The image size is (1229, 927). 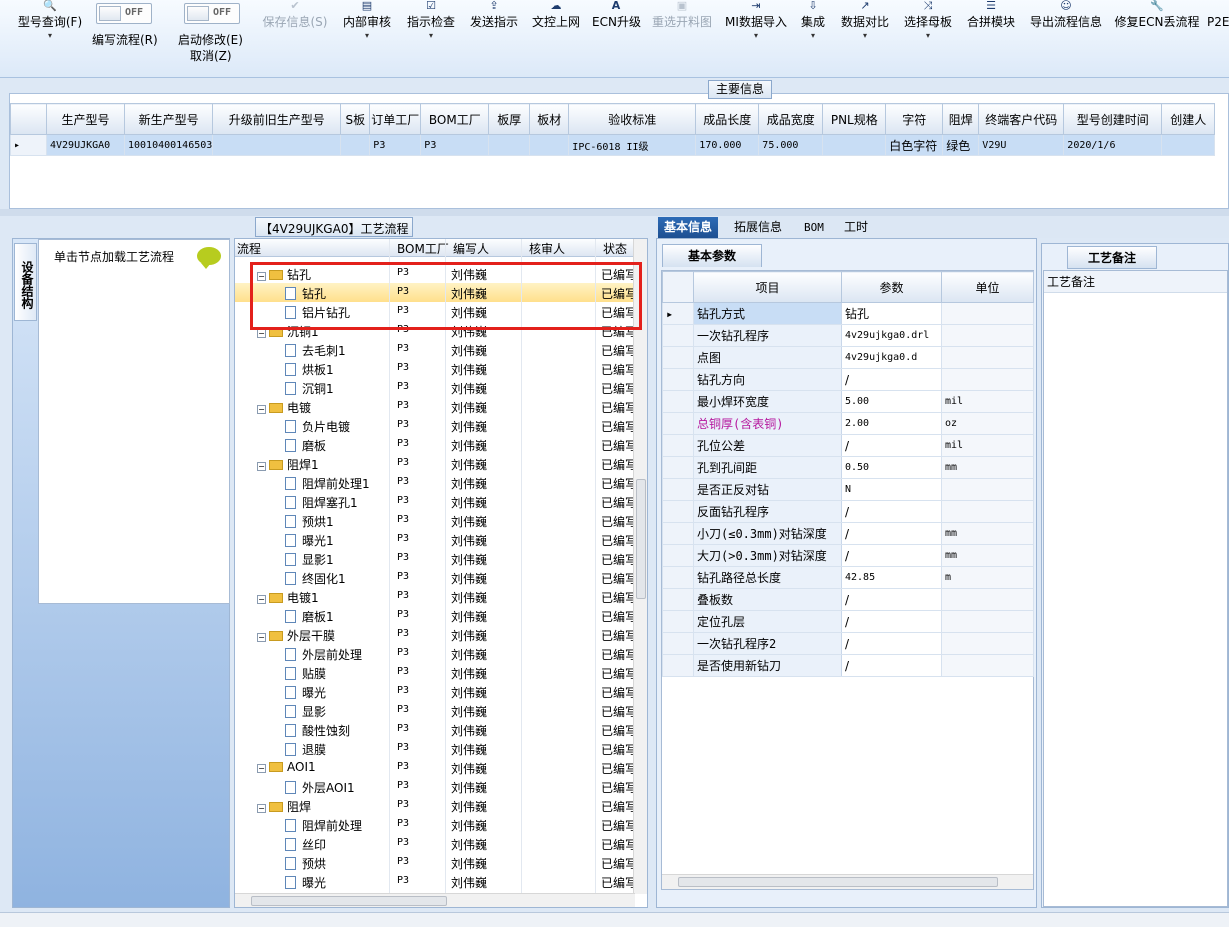 What do you see at coordinates (494, 32) in the screenshot?
I see `send-instruction-button: ⇪ 发送指示` at bounding box center [494, 32].